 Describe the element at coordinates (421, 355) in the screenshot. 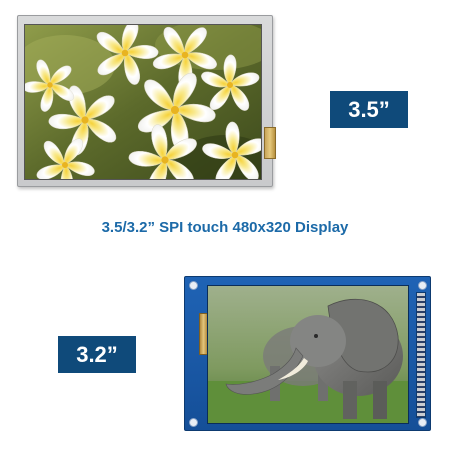

I see `pin-header` at that location.